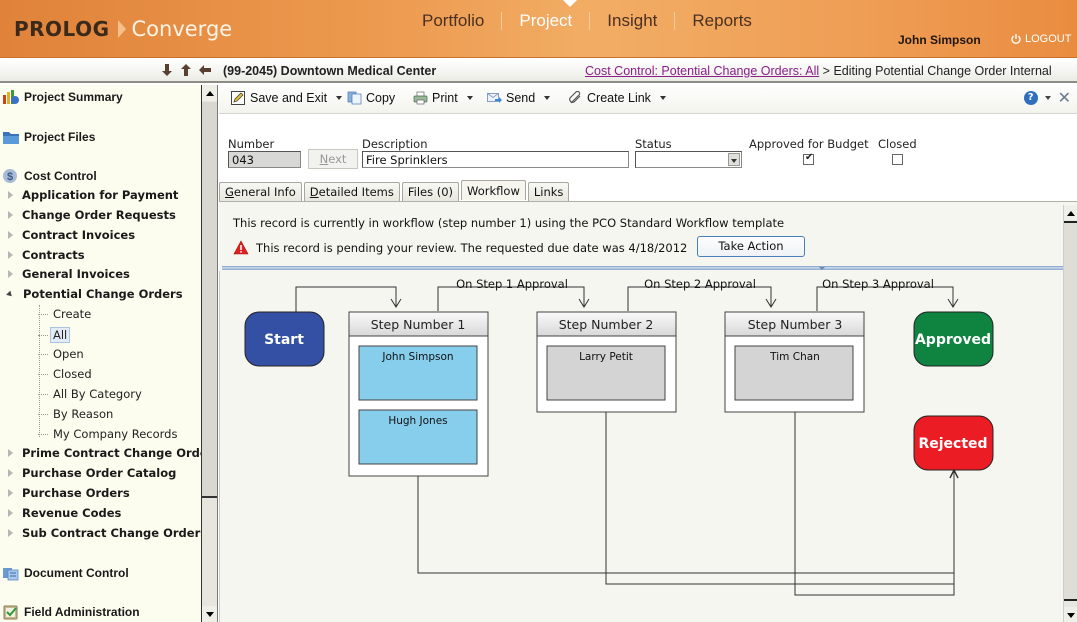  Describe the element at coordinates (751, 246) in the screenshot. I see `take-action-button: Take Action` at that location.